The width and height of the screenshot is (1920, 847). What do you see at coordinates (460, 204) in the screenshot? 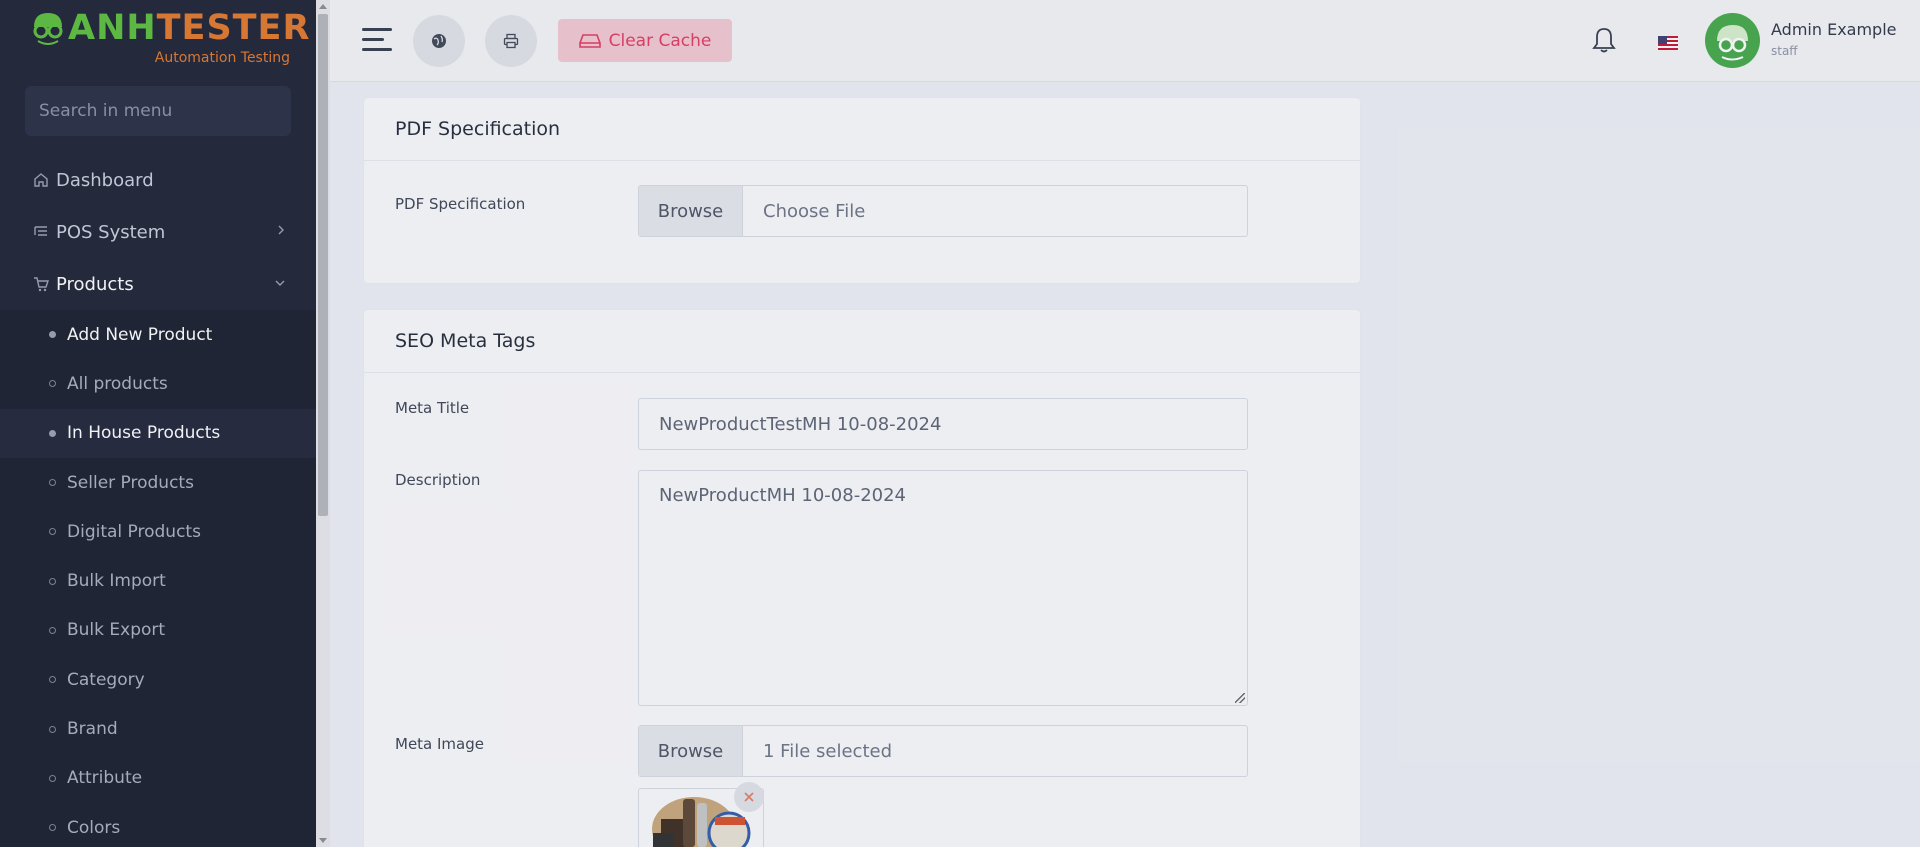
I see `pdf-specification-label: PDF Specification` at bounding box center [460, 204].